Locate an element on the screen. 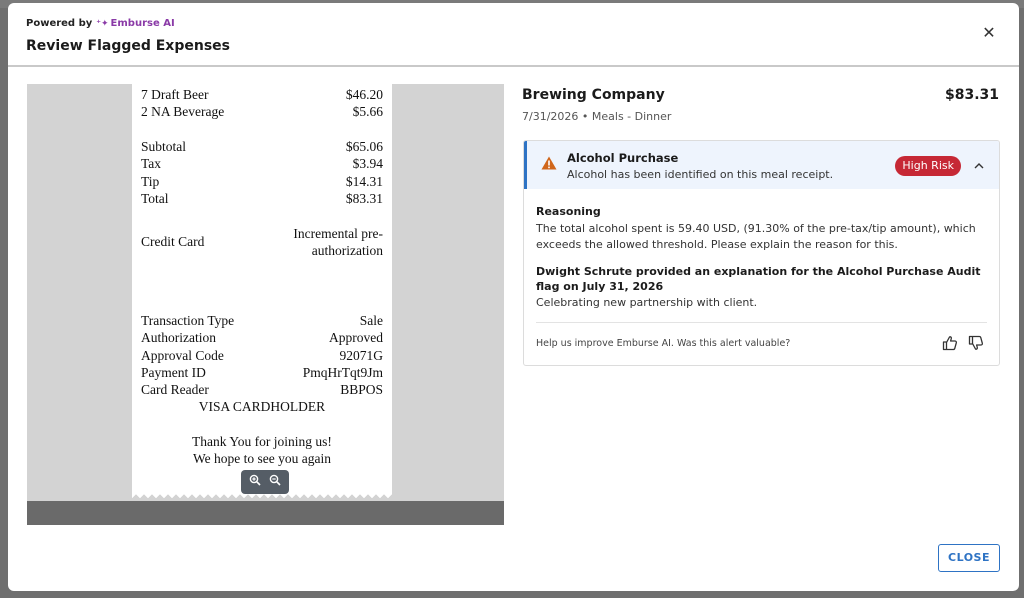 This screenshot has width=1024, height=598. merchant-name: Brewing Company is located at coordinates (593, 95).